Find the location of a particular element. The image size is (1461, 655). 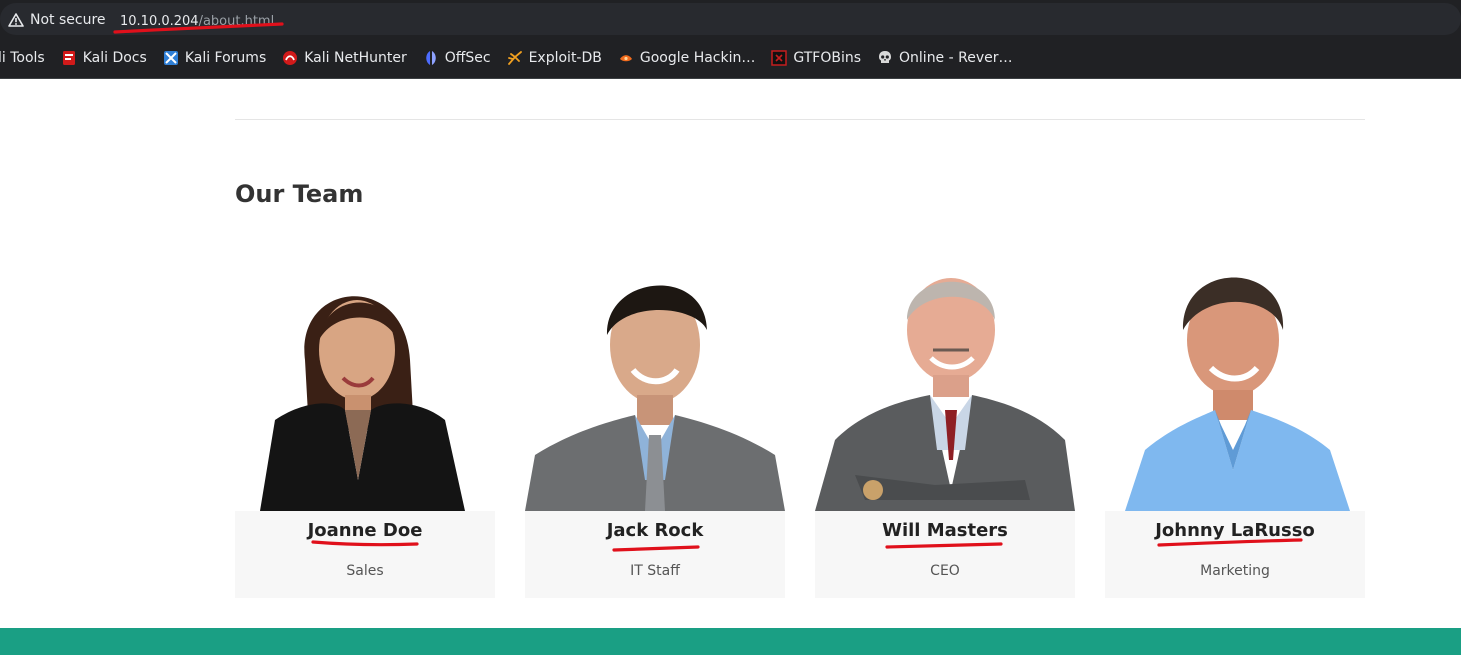

bookmark-kali-docs: Kali Docs is located at coordinates (104, 58).